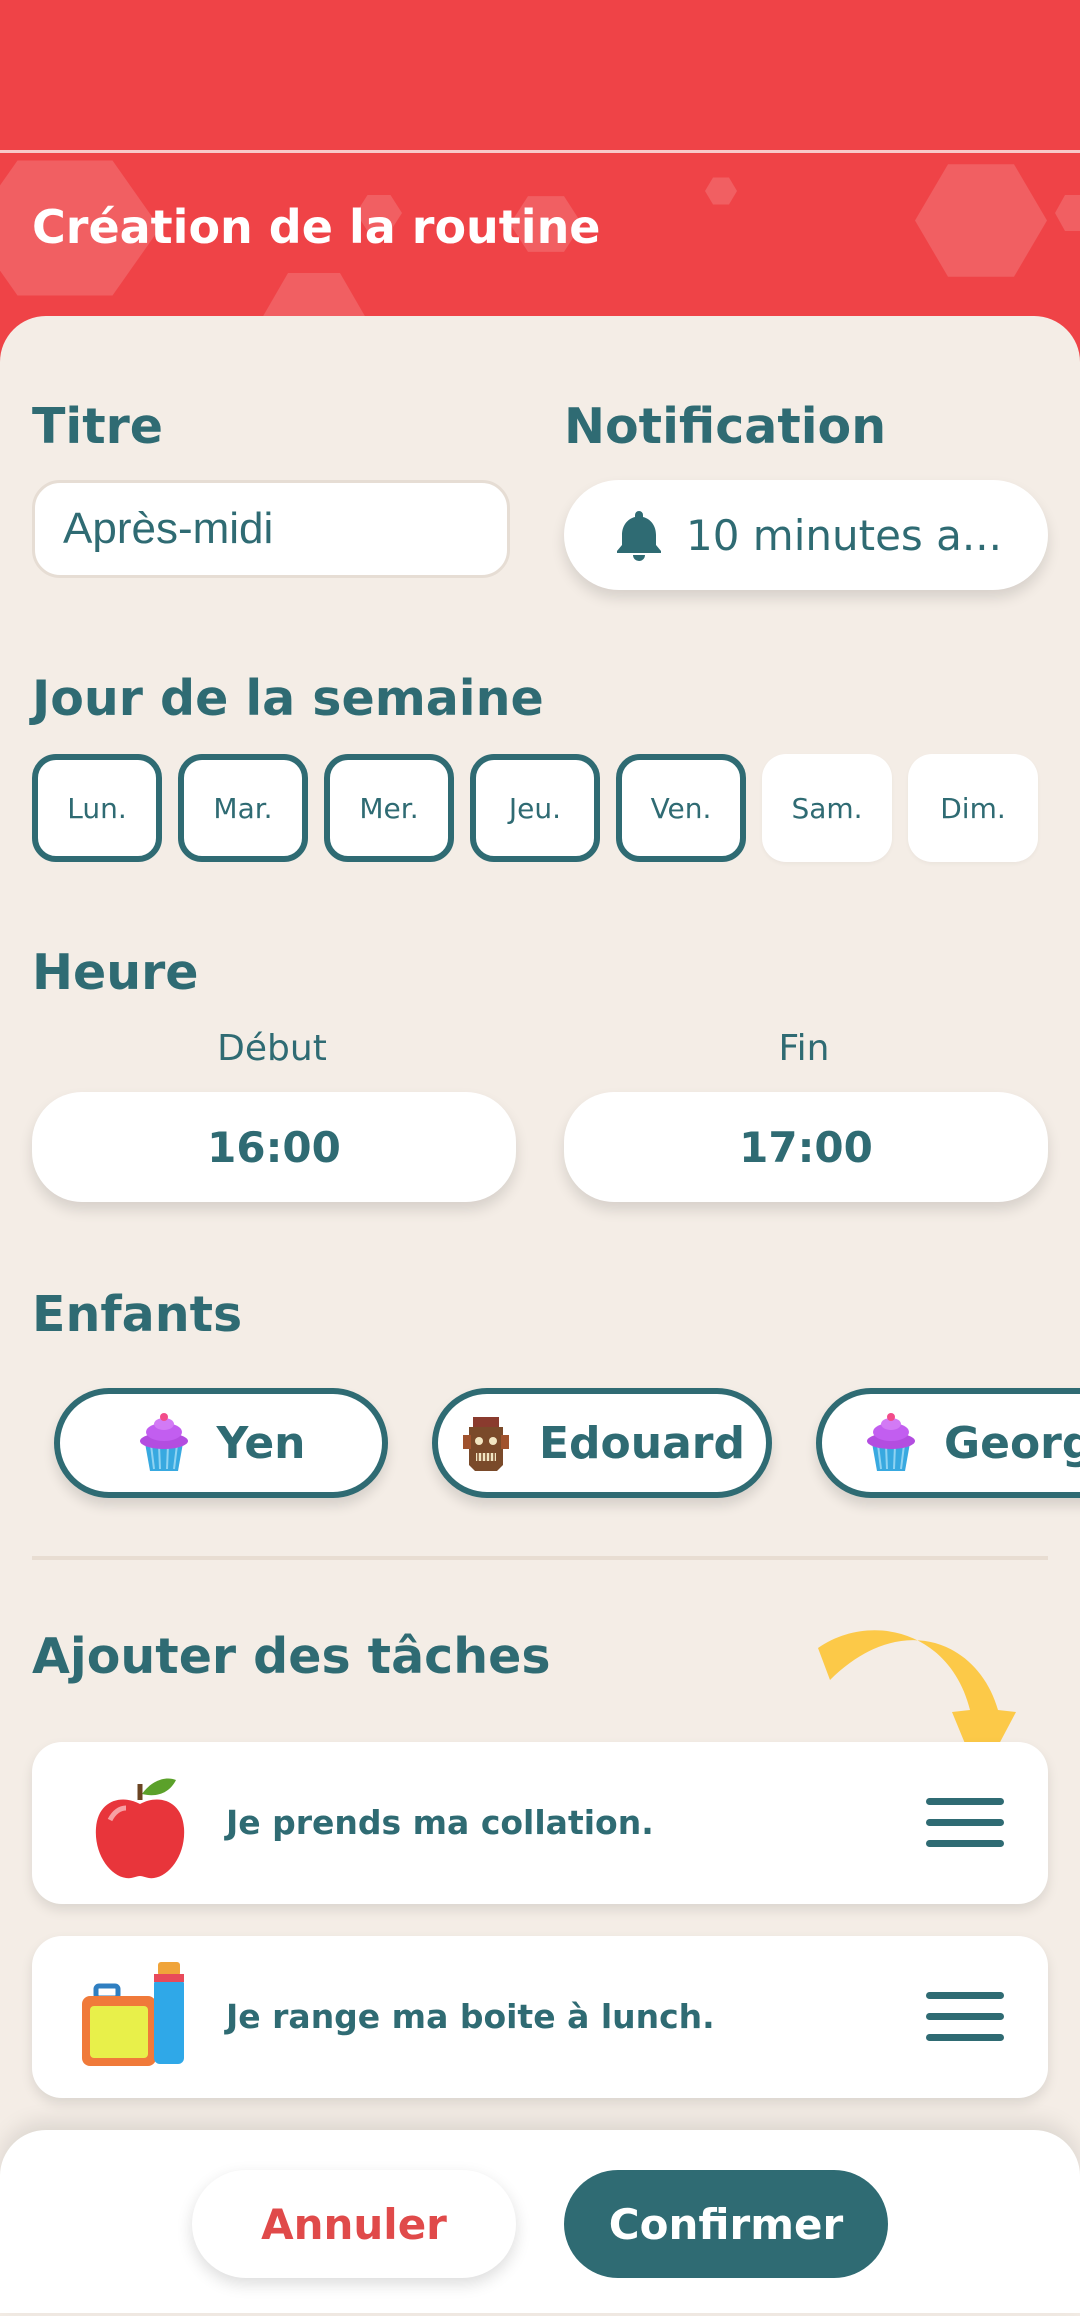 The width and height of the screenshot is (1080, 2316). Describe the element at coordinates (133, 2014) in the screenshot. I see `lunchbox-icon` at that location.